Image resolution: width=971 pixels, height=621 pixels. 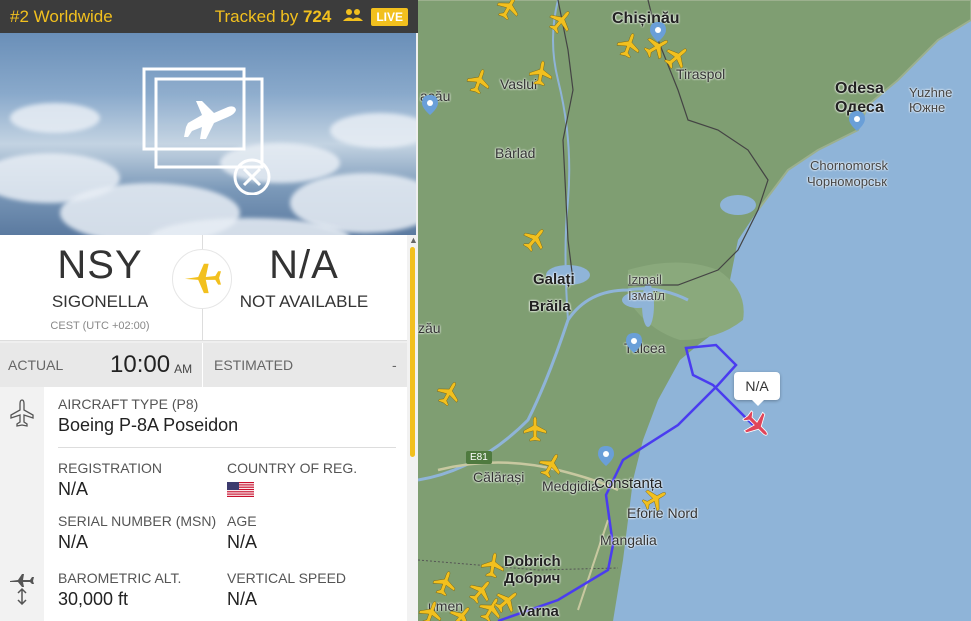 What do you see at coordinates (859, 88) in the screenshot?
I see `map-label-odesa: Odesa` at bounding box center [859, 88].